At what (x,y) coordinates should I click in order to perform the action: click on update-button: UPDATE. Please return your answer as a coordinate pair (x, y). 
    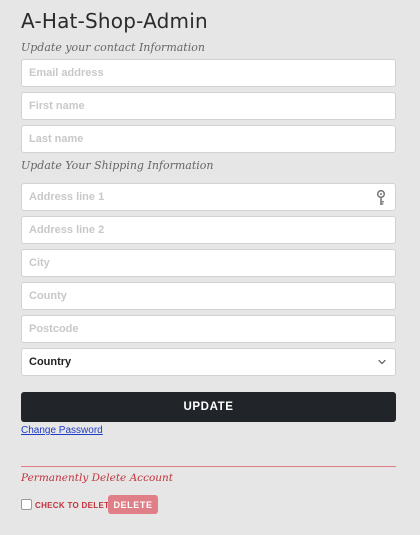
    Looking at the image, I should click on (208, 407).